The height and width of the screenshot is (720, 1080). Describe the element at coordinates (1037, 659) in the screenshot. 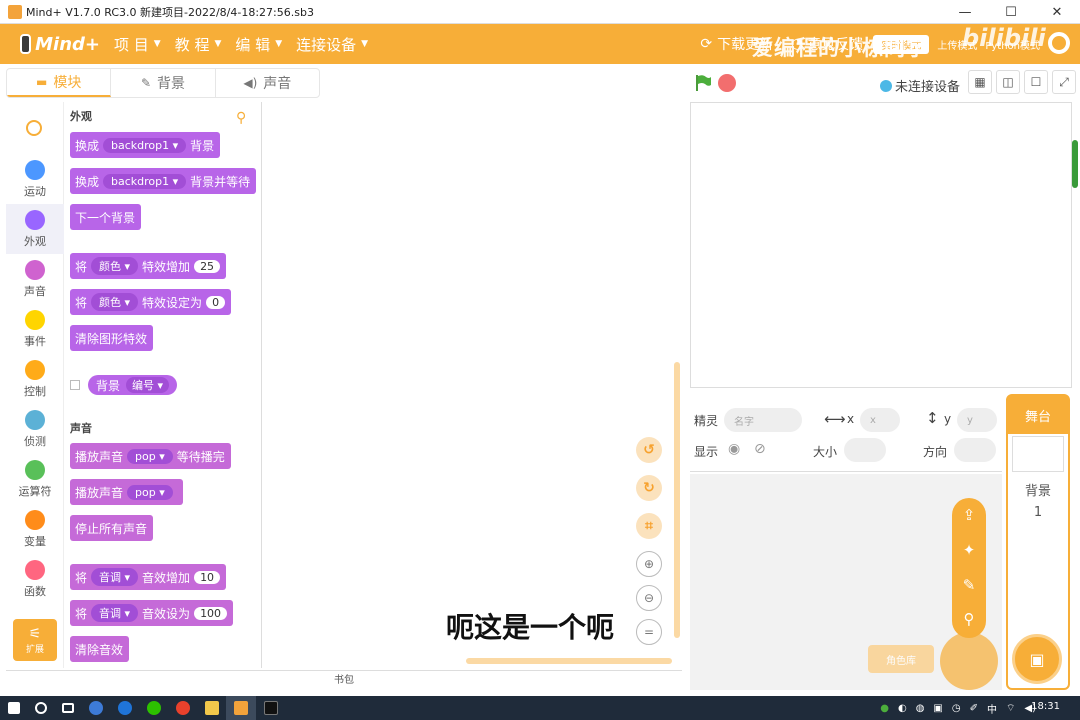

I see `add-backdrop-icon: ▣` at that location.